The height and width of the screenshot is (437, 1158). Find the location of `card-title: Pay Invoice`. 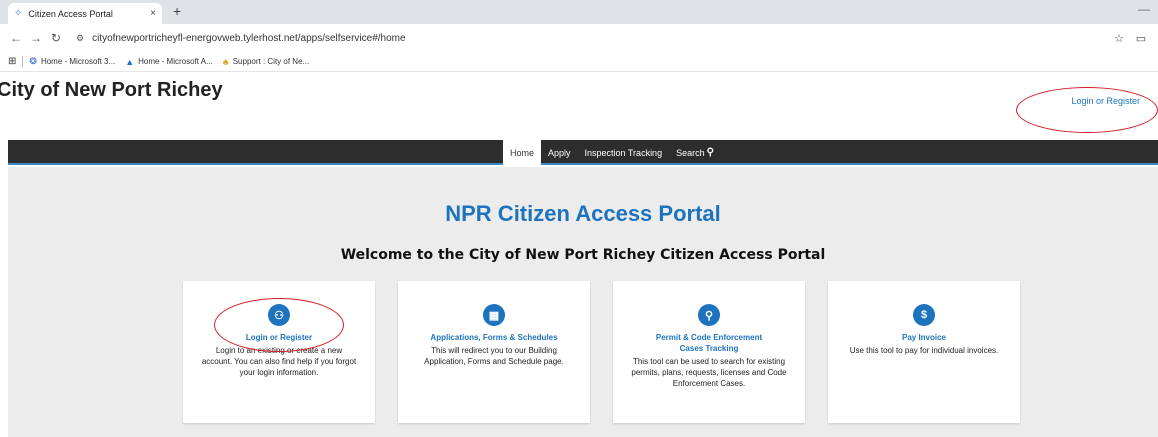

card-title: Pay Invoice is located at coordinates (924, 337).